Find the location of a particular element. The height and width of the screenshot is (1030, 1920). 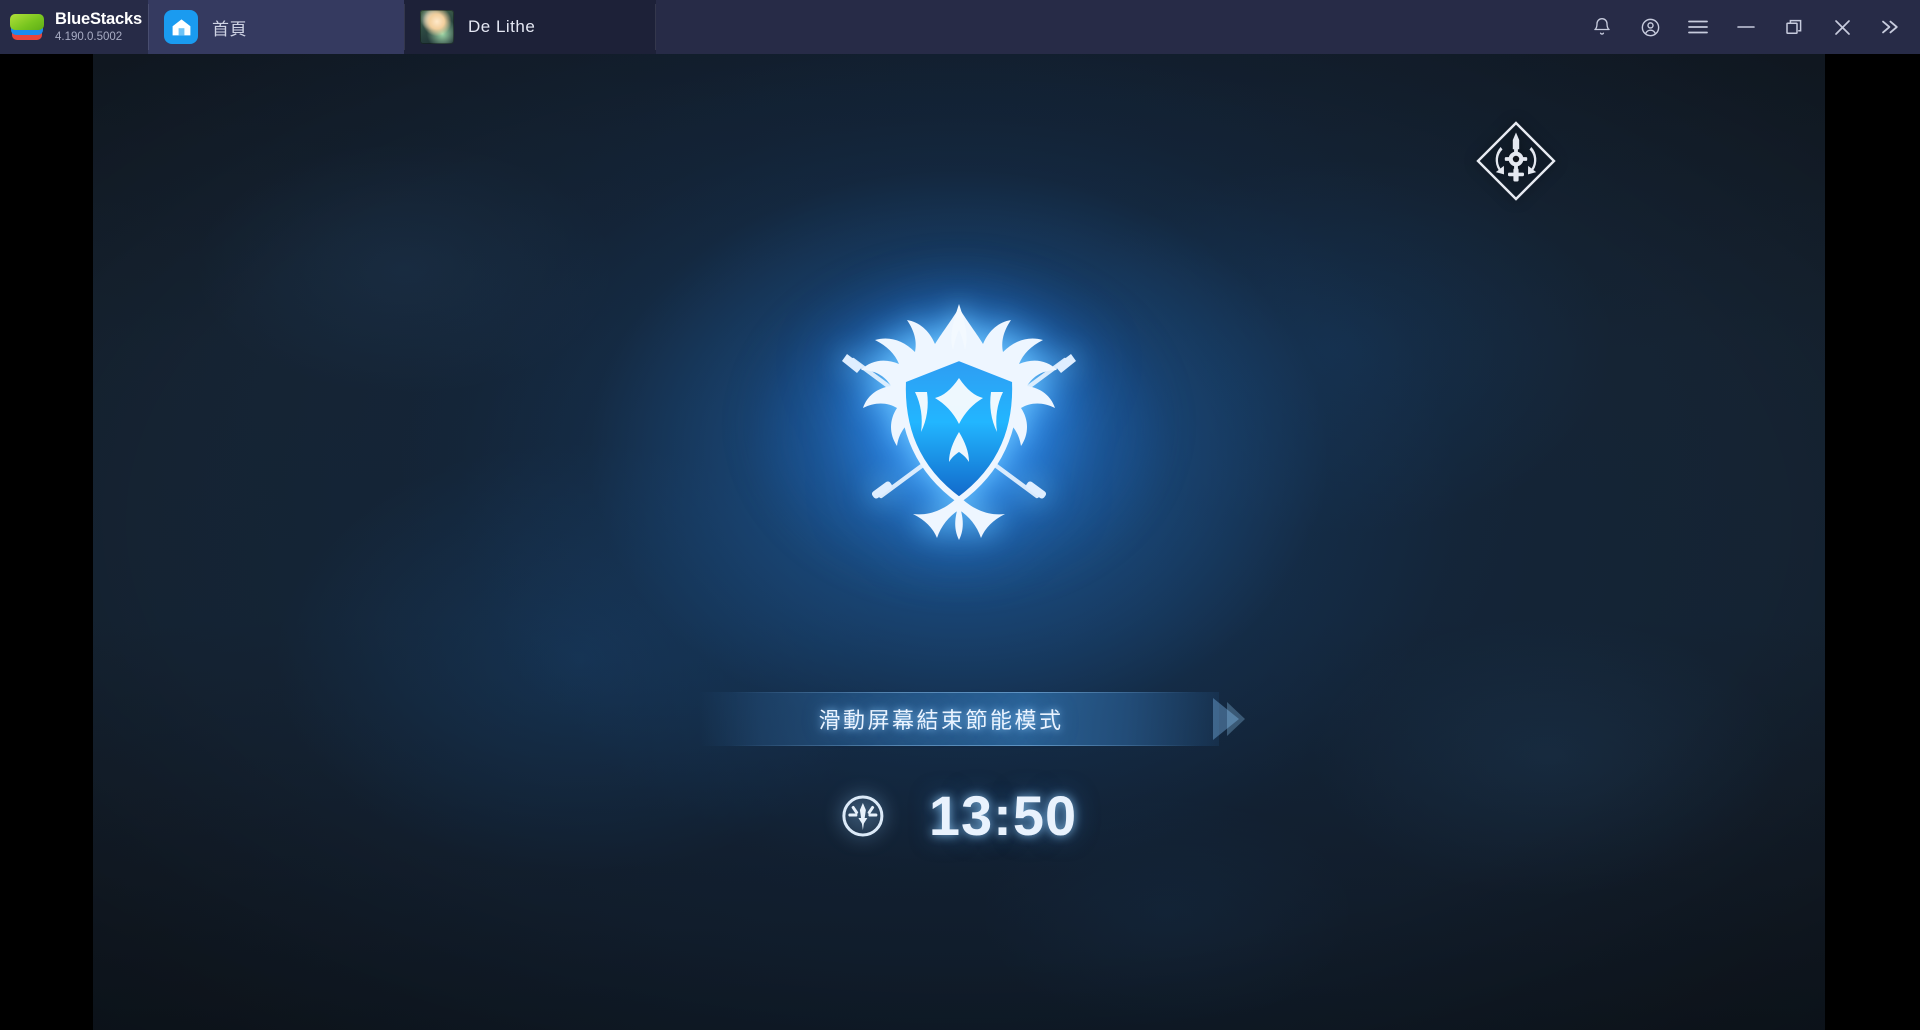

brand-name: BlueStacks is located at coordinates (98, 19).